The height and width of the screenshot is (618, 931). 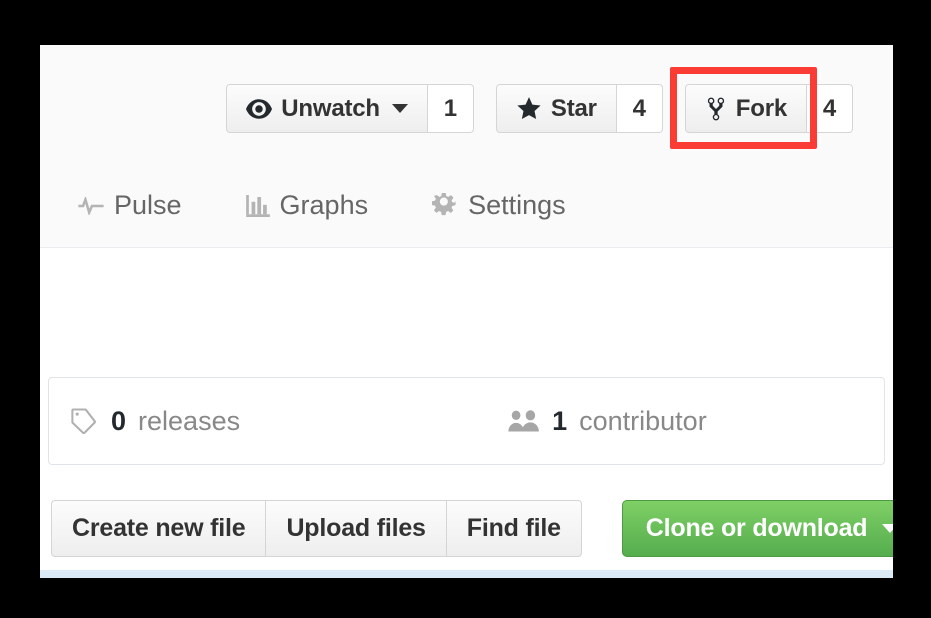 What do you see at coordinates (560, 420) in the screenshot?
I see `contributors-count: 1` at bounding box center [560, 420].